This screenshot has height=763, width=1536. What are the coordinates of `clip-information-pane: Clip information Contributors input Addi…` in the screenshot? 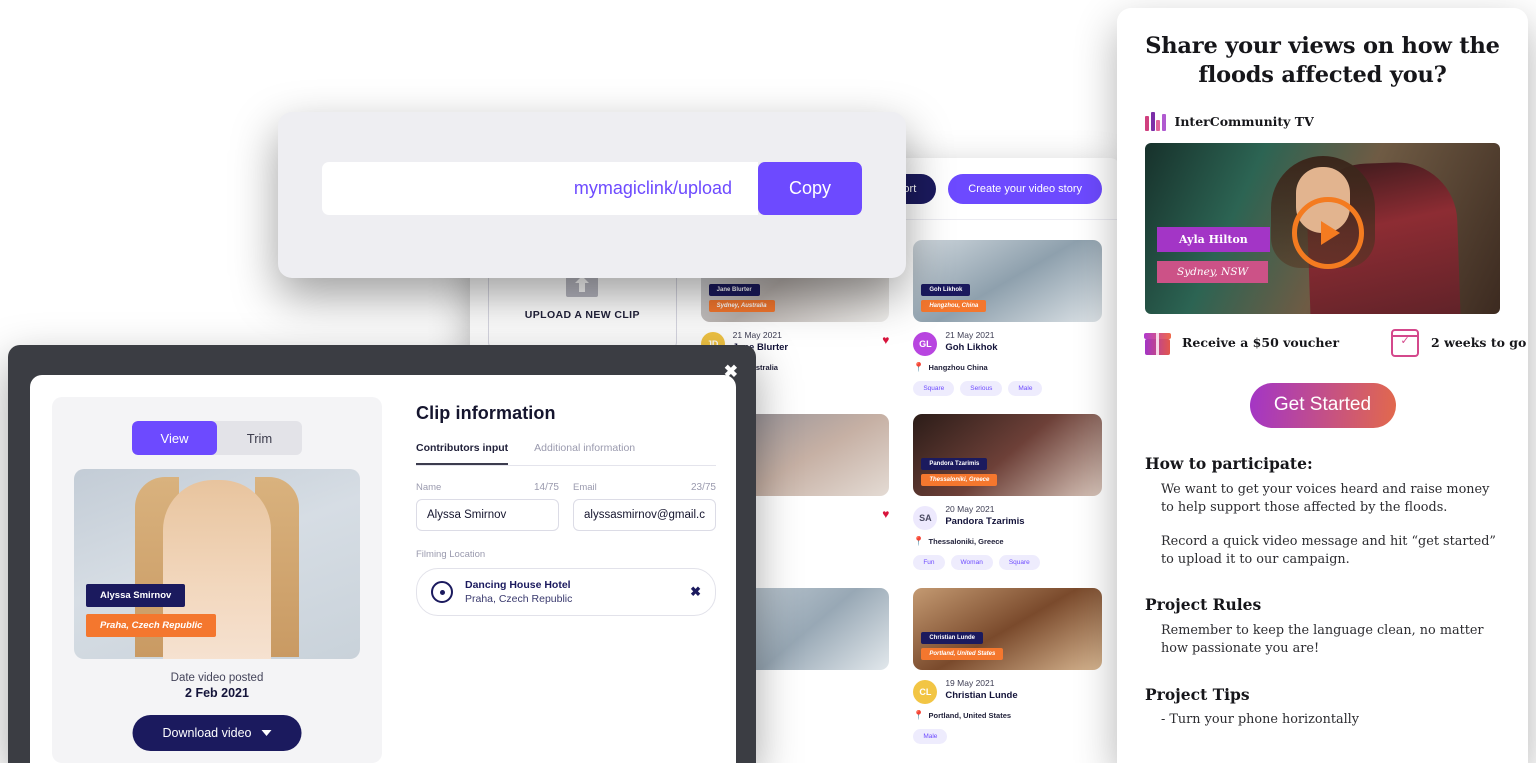 It's located at (566, 509).